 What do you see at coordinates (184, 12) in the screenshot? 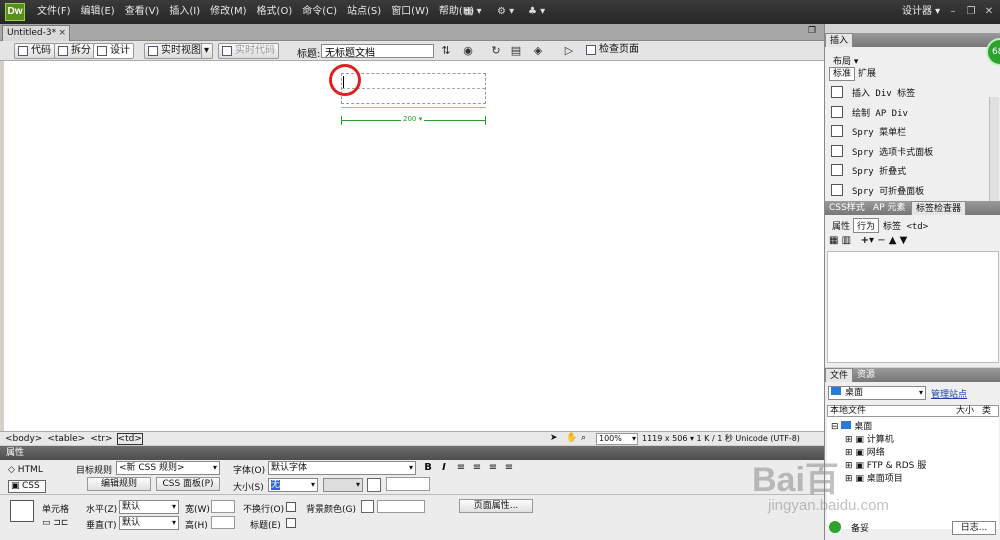
I see `menu-insert: 插入(I)` at bounding box center [184, 12].